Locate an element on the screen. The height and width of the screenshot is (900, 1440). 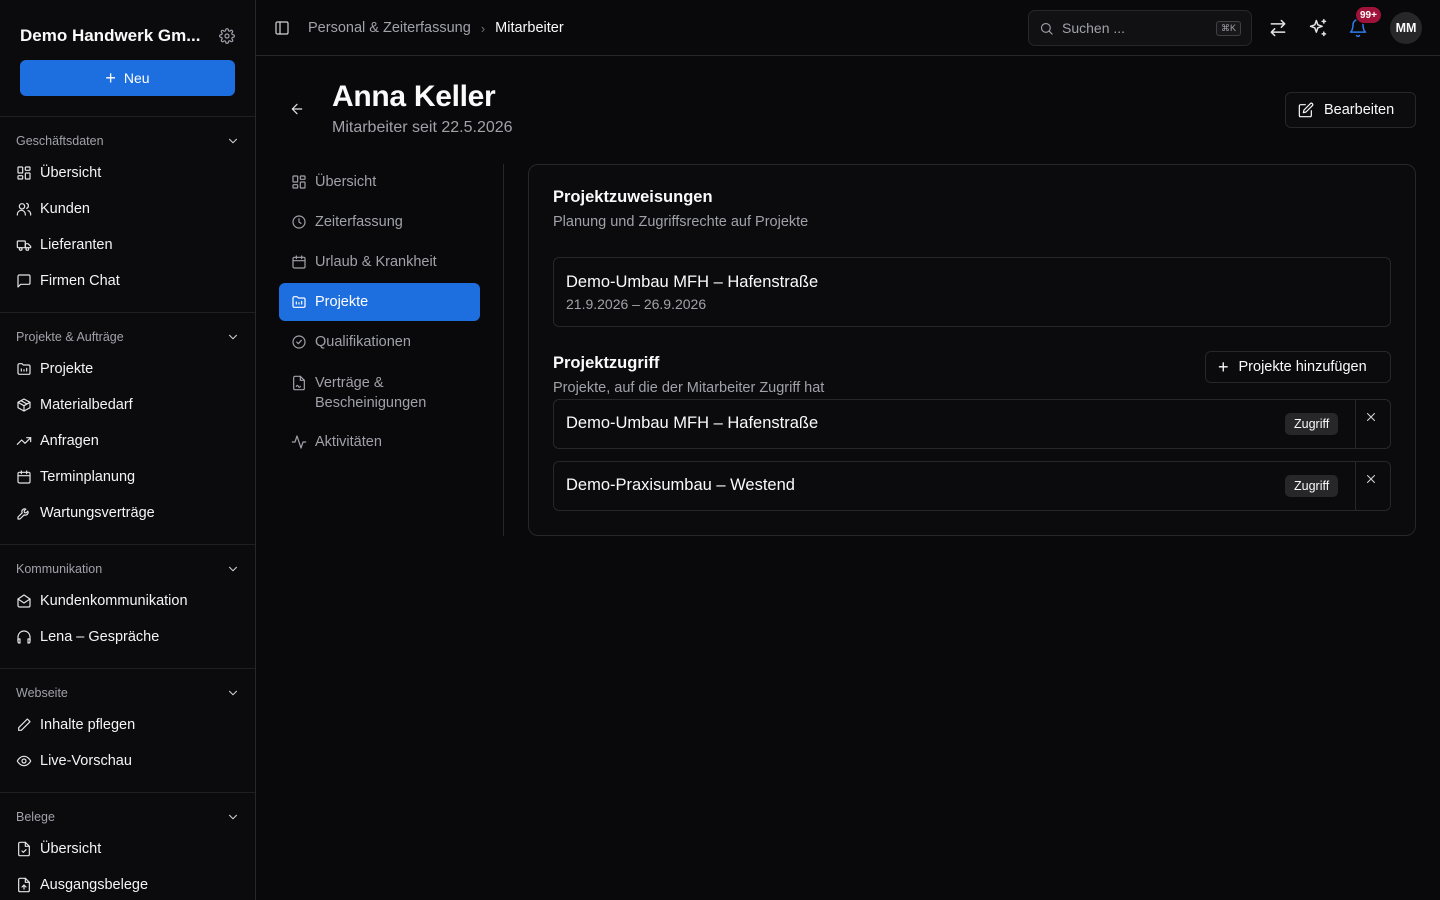
sparkles-icon is located at coordinates (1318, 28).